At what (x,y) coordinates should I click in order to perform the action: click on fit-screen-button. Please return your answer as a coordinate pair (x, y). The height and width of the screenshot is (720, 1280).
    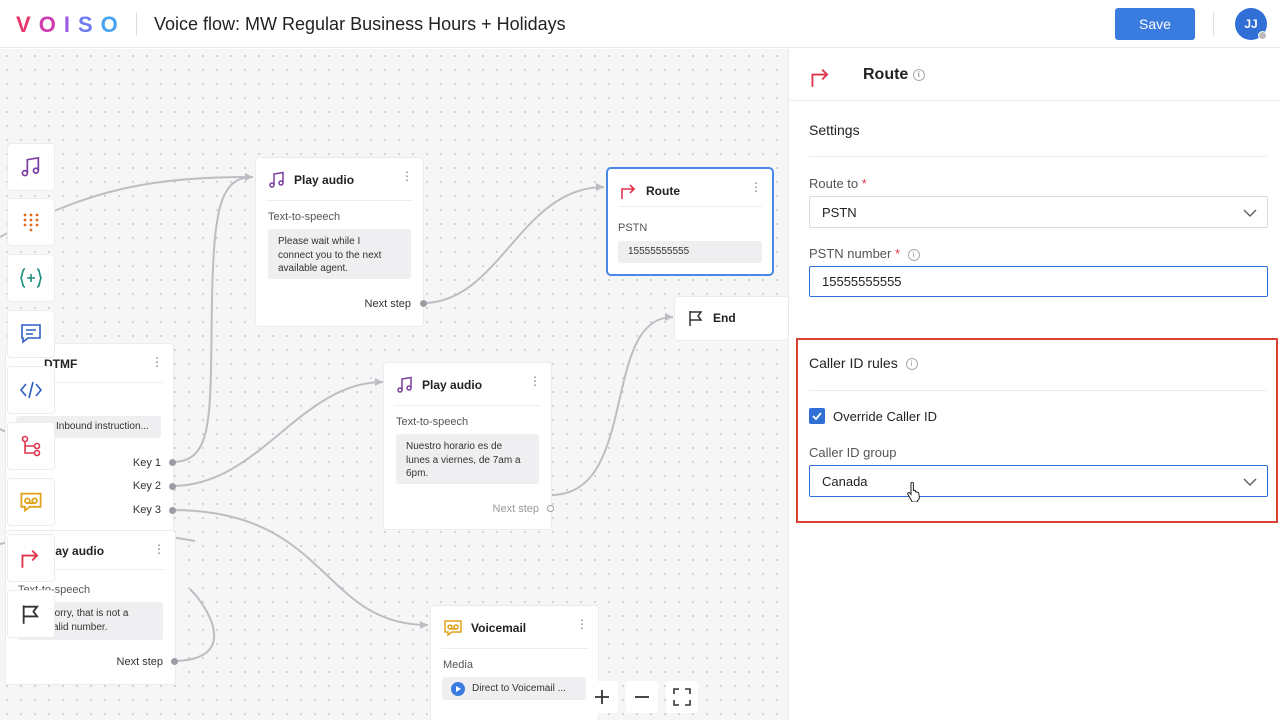
    Looking at the image, I should click on (682, 697).